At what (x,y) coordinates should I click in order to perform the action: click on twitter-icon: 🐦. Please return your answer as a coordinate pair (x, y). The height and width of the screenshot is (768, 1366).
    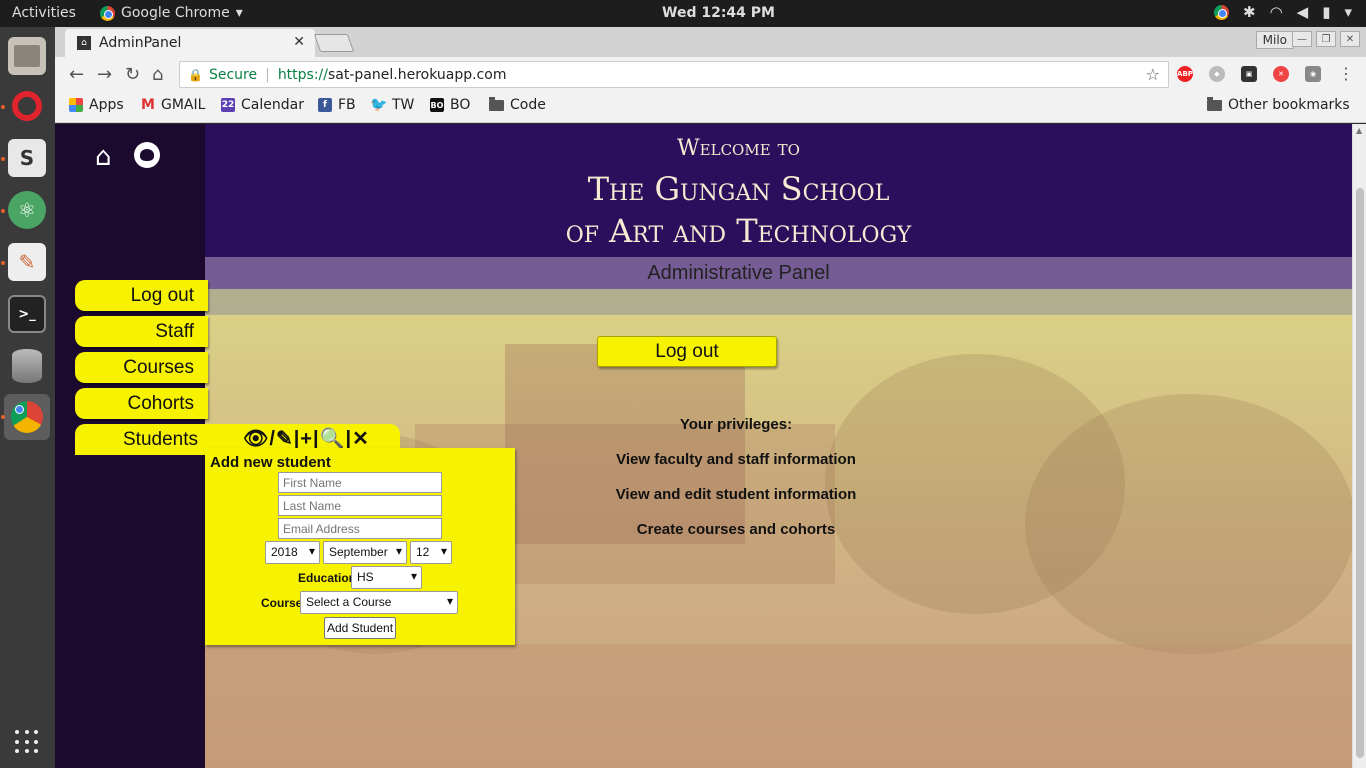
    Looking at the image, I should click on (379, 105).